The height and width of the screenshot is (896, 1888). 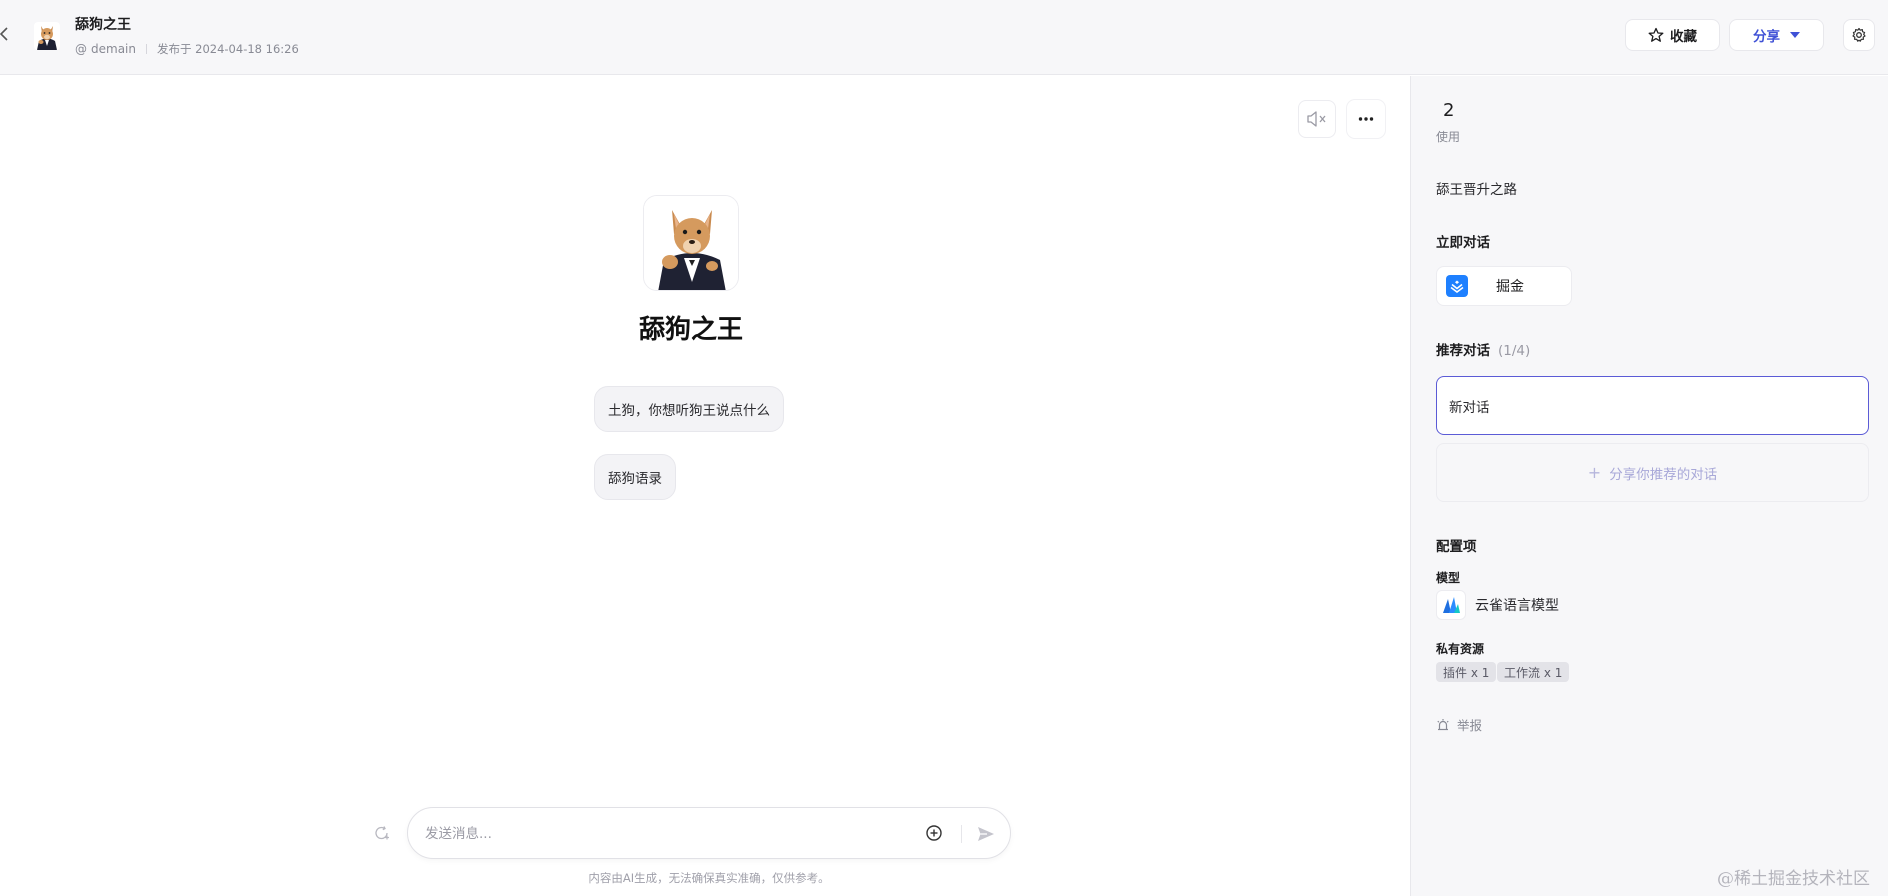 What do you see at coordinates (934, 833) in the screenshot?
I see `add-attachment-icon` at bounding box center [934, 833].